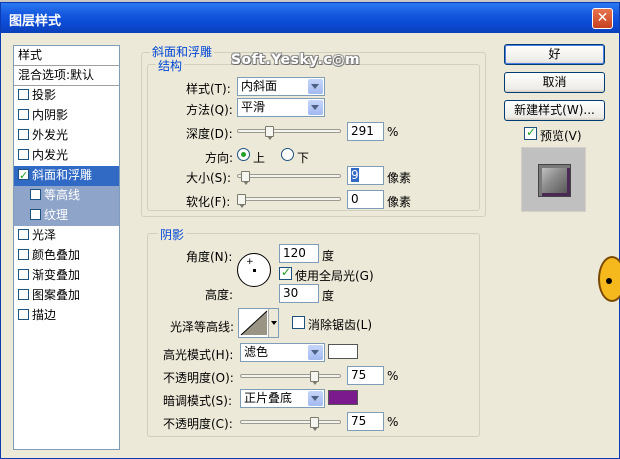  I want to click on style-list-item: 斜面和浮雕, so click(66, 176).